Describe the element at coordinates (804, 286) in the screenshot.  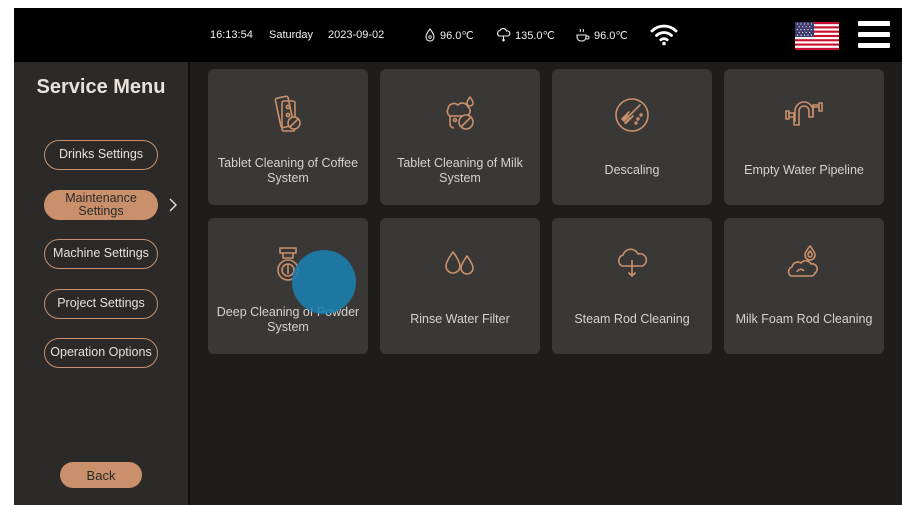
I see `tile-milk-foam-rod-cleaning: Milk Foam Rod Cleaning` at that location.